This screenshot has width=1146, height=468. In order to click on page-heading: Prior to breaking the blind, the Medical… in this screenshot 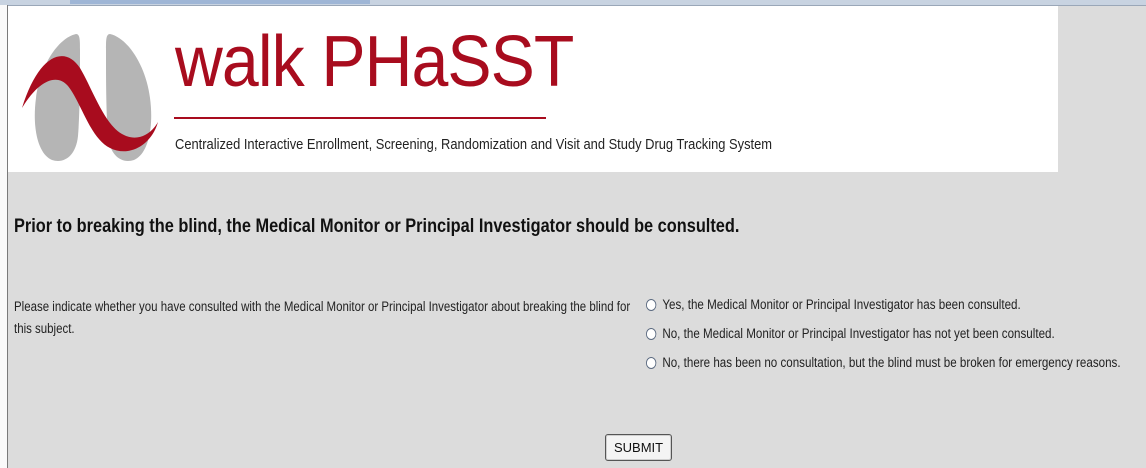, I will do `click(377, 226)`.